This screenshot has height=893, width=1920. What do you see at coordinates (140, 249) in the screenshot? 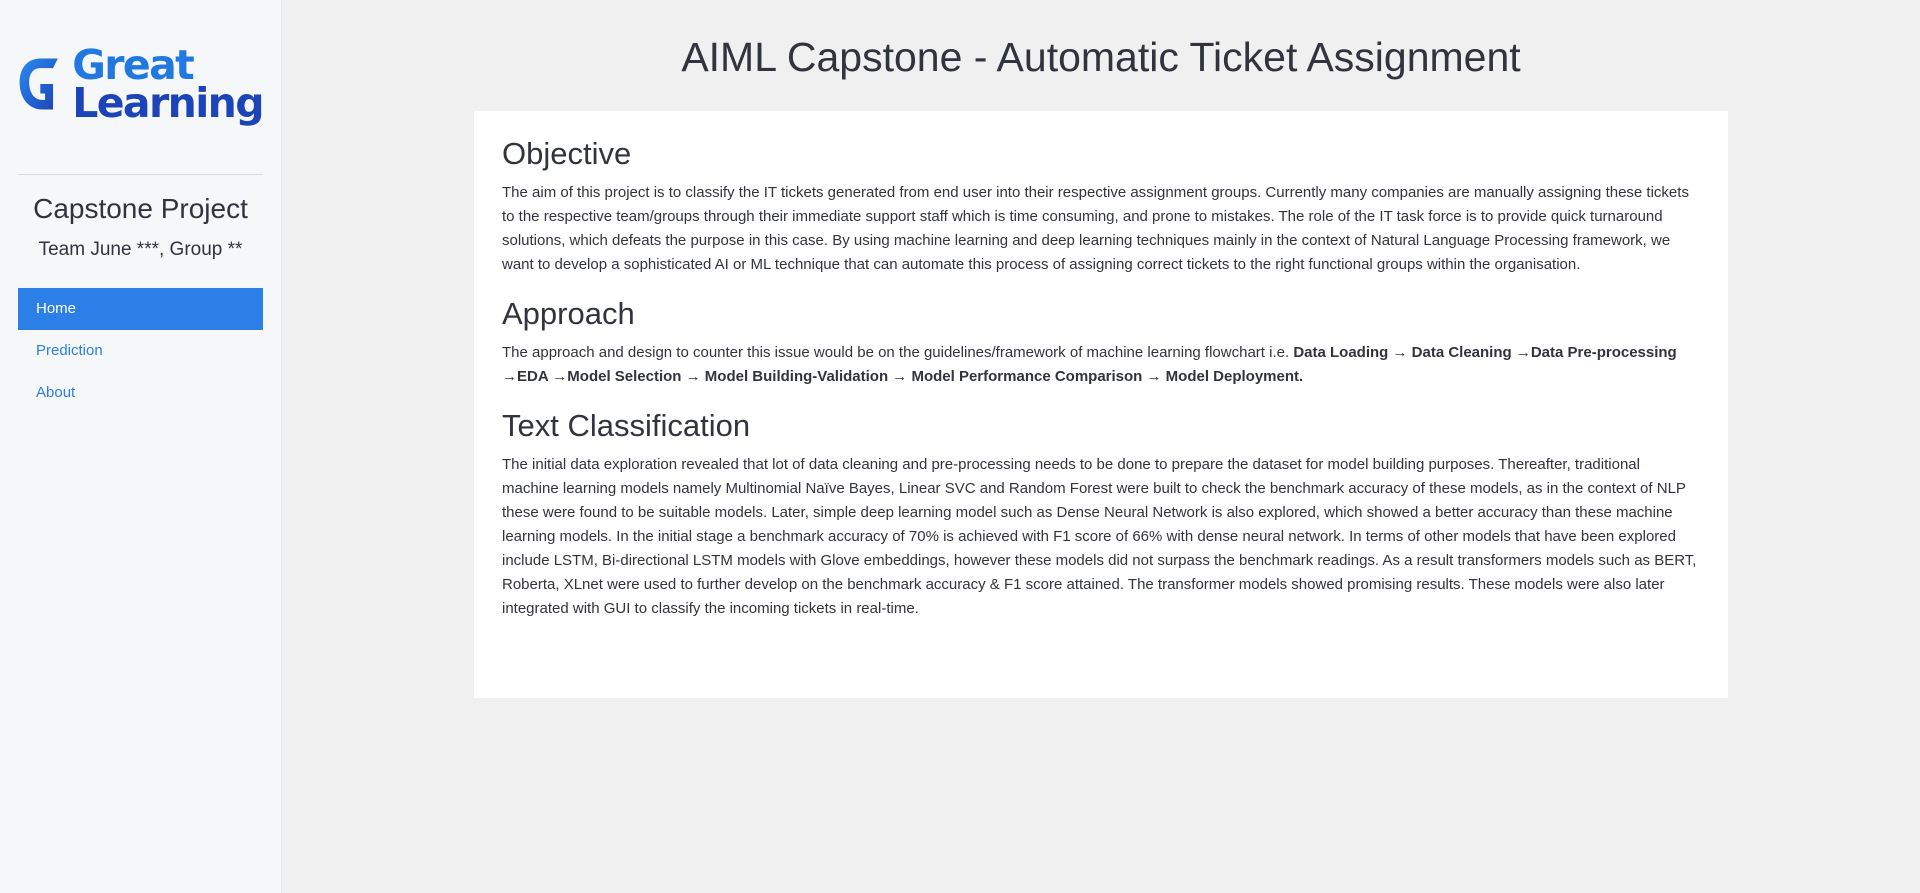
I see `team-line: Team June ***, Group **` at bounding box center [140, 249].